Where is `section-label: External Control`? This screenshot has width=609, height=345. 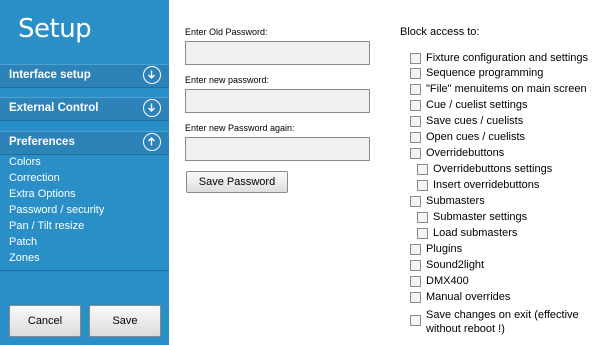
section-label: External Control is located at coordinates (54, 108).